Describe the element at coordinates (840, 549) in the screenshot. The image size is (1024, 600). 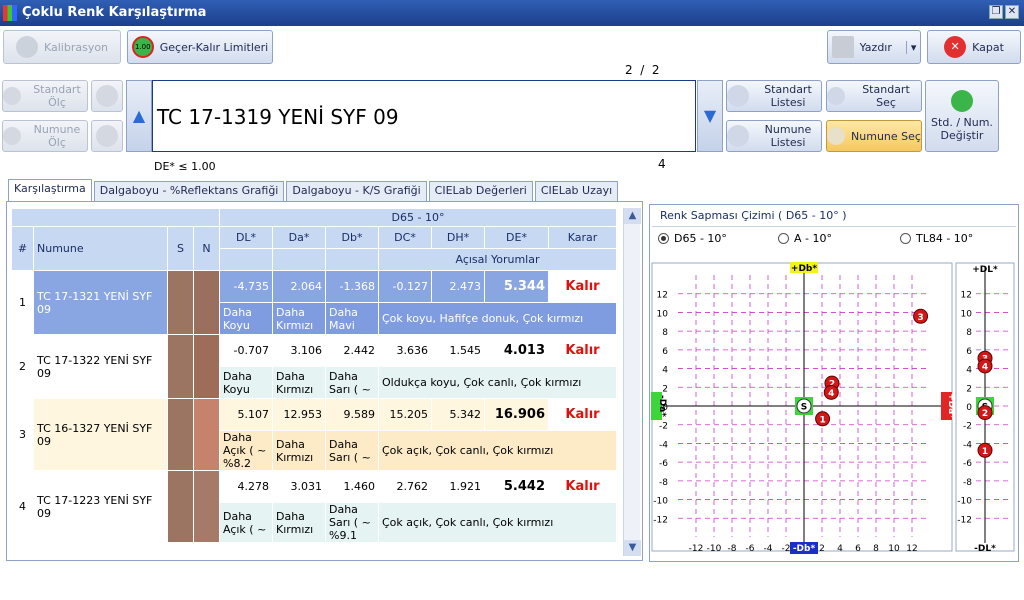
I see `x-tick-label: 4` at that location.